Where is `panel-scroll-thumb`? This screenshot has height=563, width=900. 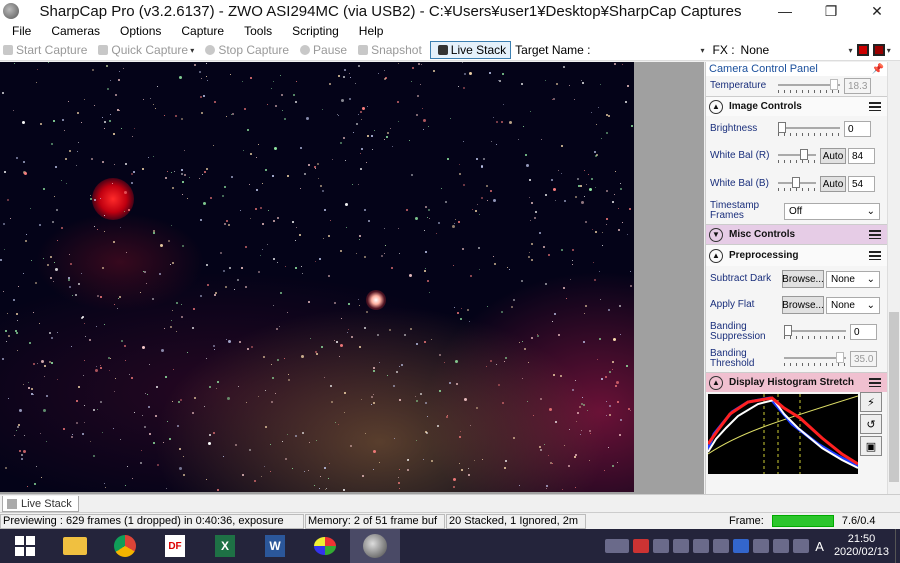 panel-scroll-thumb is located at coordinates (894, 397).